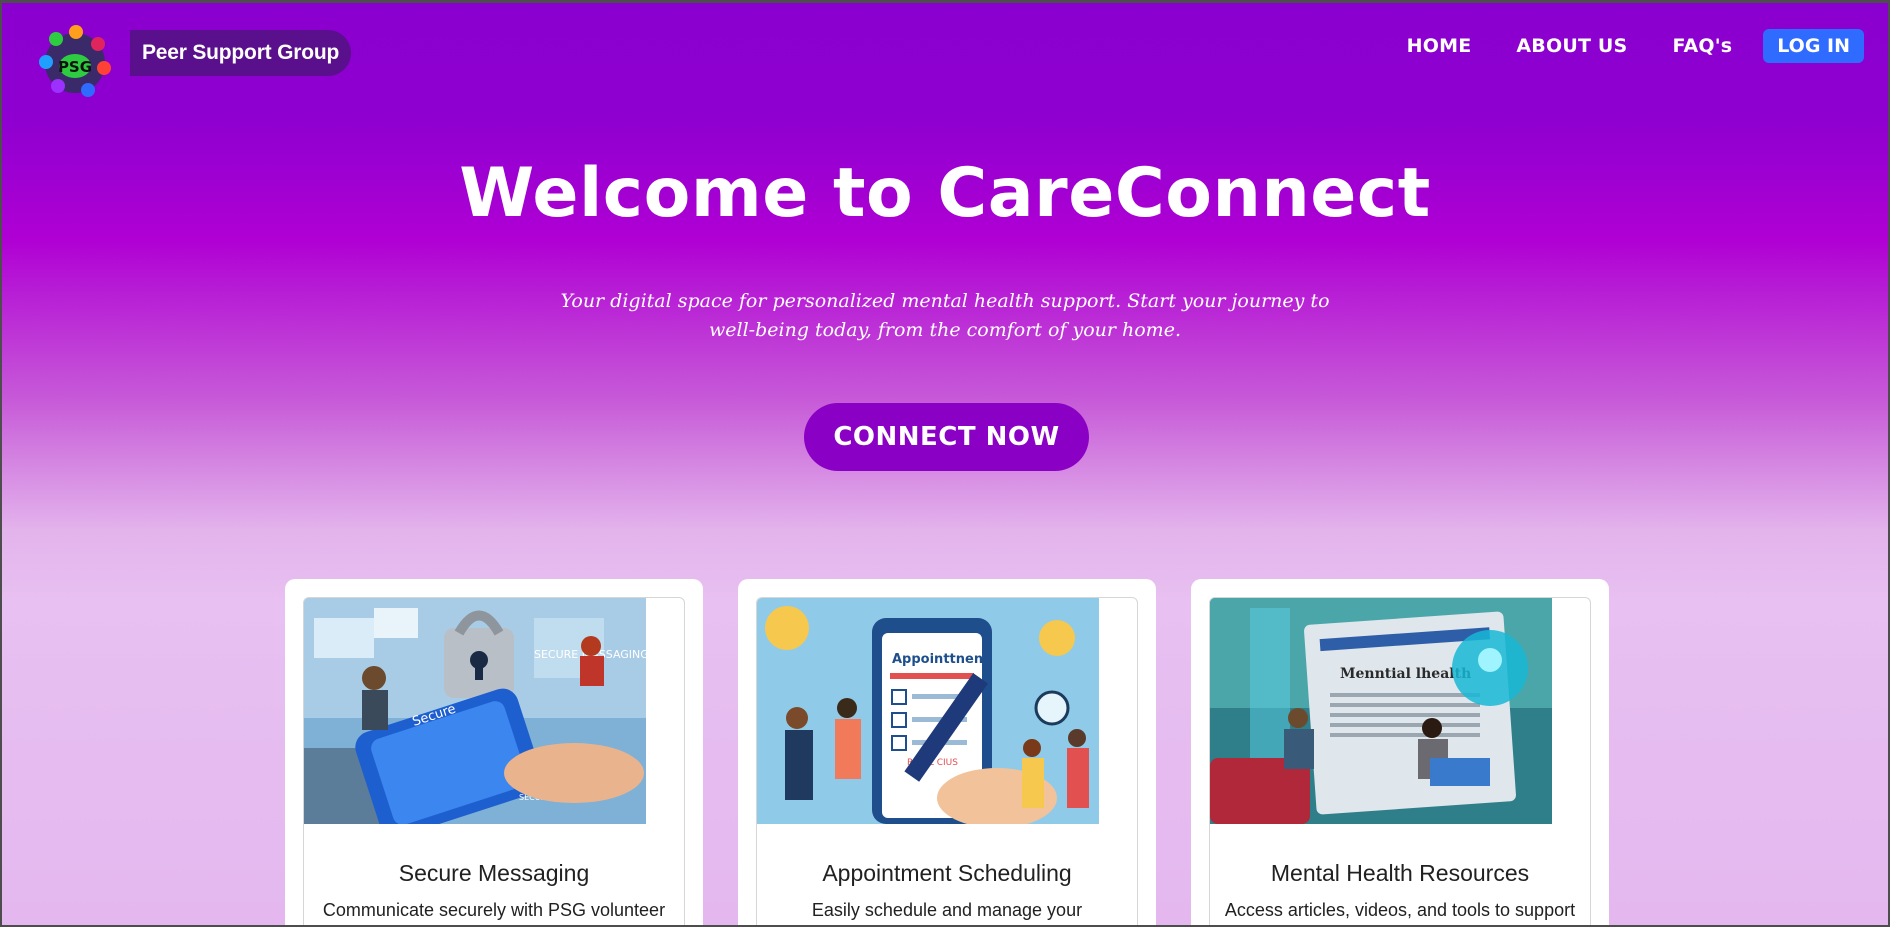 The image size is (1890, 927). Describe the element at coordinates (940, 659) in the screenshot. I see `svg-text: Appointtnent` at that location.